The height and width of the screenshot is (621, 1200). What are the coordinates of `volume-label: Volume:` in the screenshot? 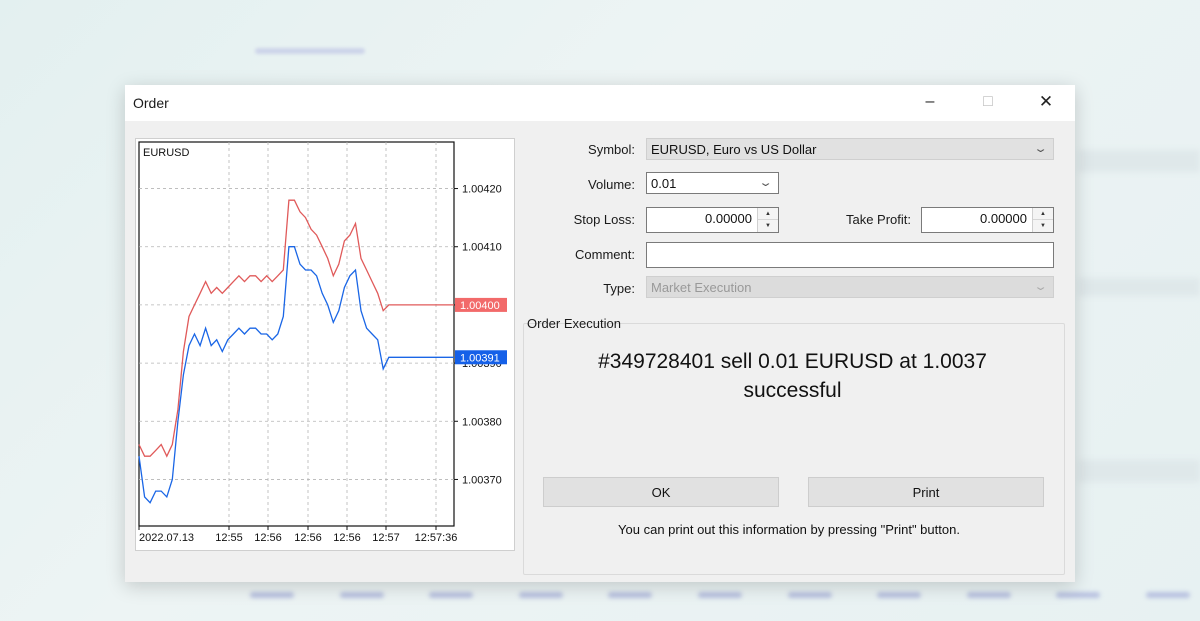 It's located at (611, 184).